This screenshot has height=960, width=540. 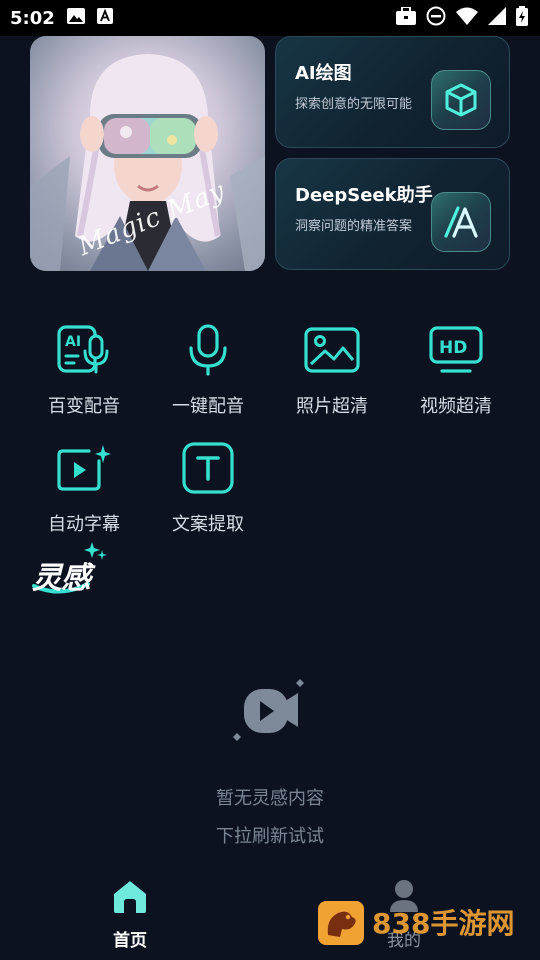 I want to click on font-notification-icon, so click(x=104, y=18).